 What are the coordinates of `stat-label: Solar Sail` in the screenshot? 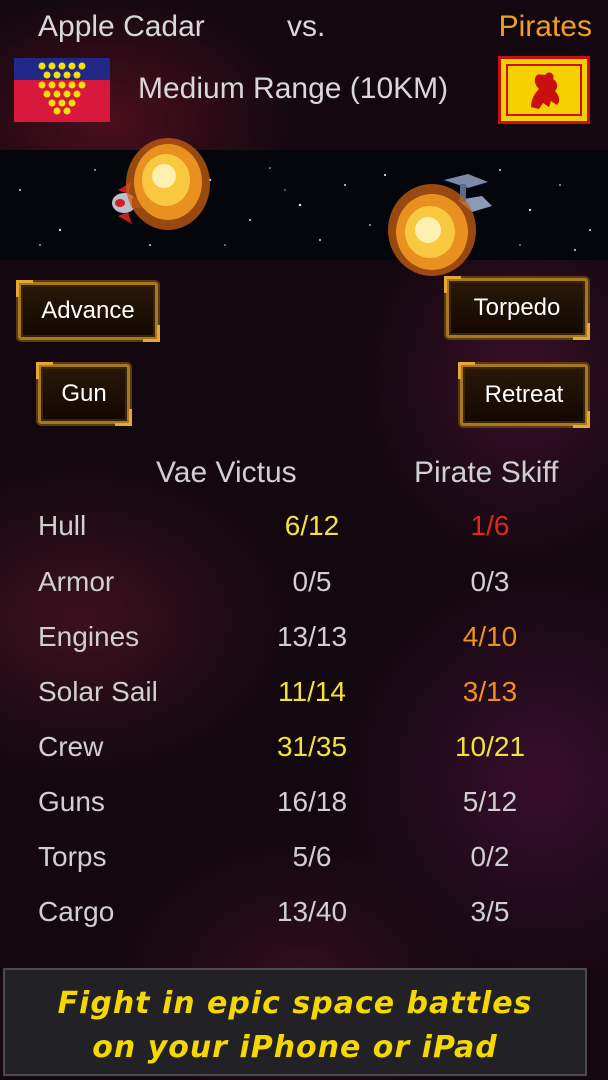 It's located at (98, 691).